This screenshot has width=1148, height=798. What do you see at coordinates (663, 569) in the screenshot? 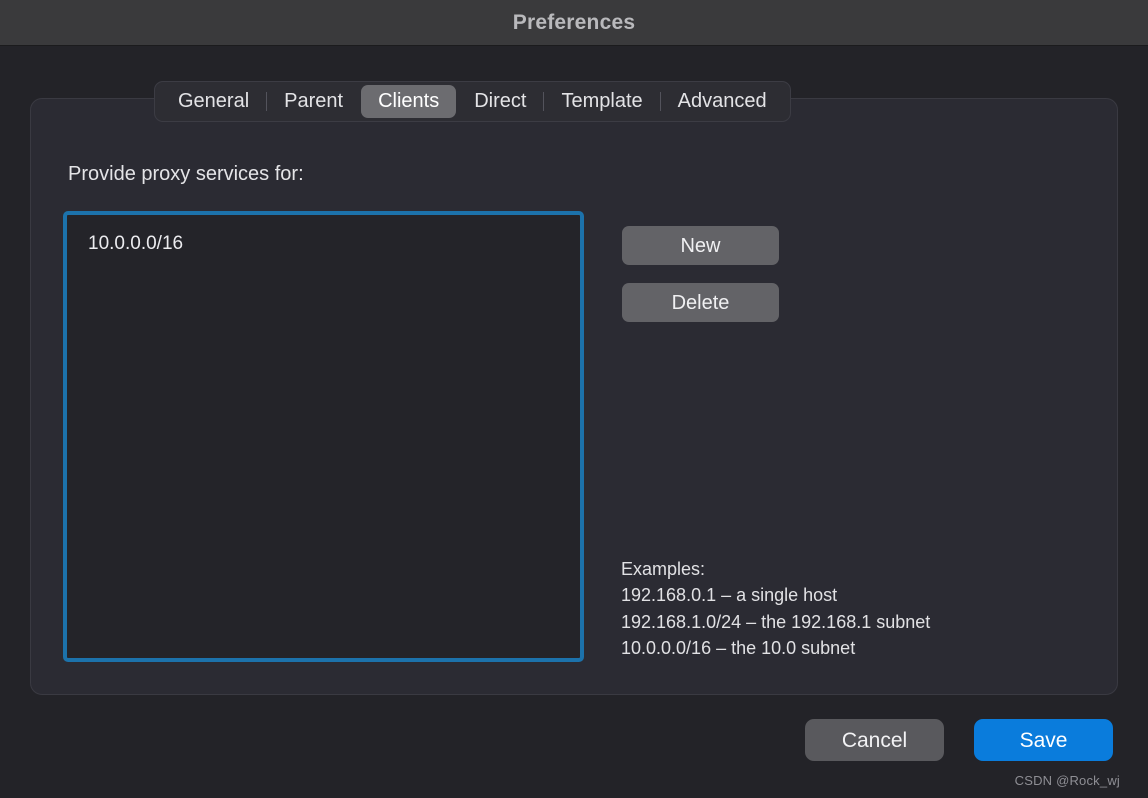
I see `examples-heading: Examples:` at bounding box center [663, 569].